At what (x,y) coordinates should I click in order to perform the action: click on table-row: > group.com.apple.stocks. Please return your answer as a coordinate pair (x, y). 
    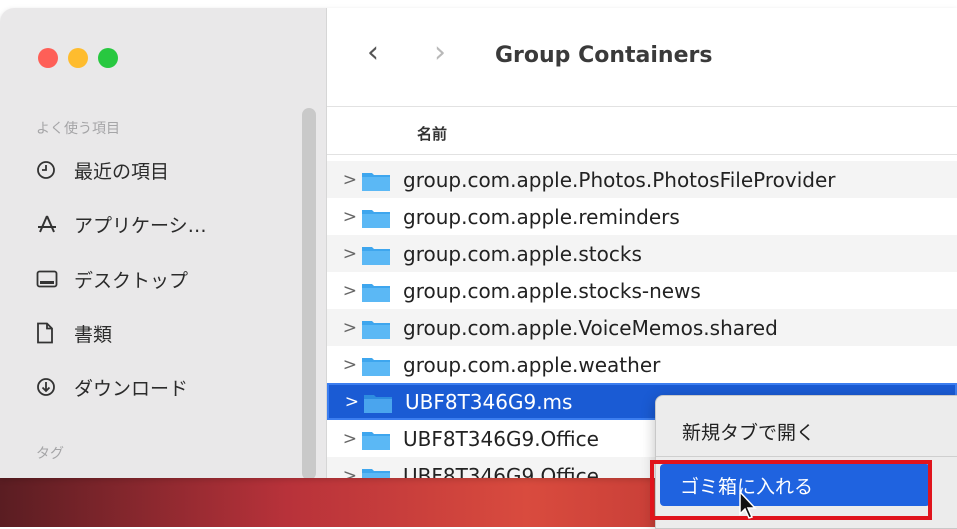
    Looking at the image, I should click on (642, 253).